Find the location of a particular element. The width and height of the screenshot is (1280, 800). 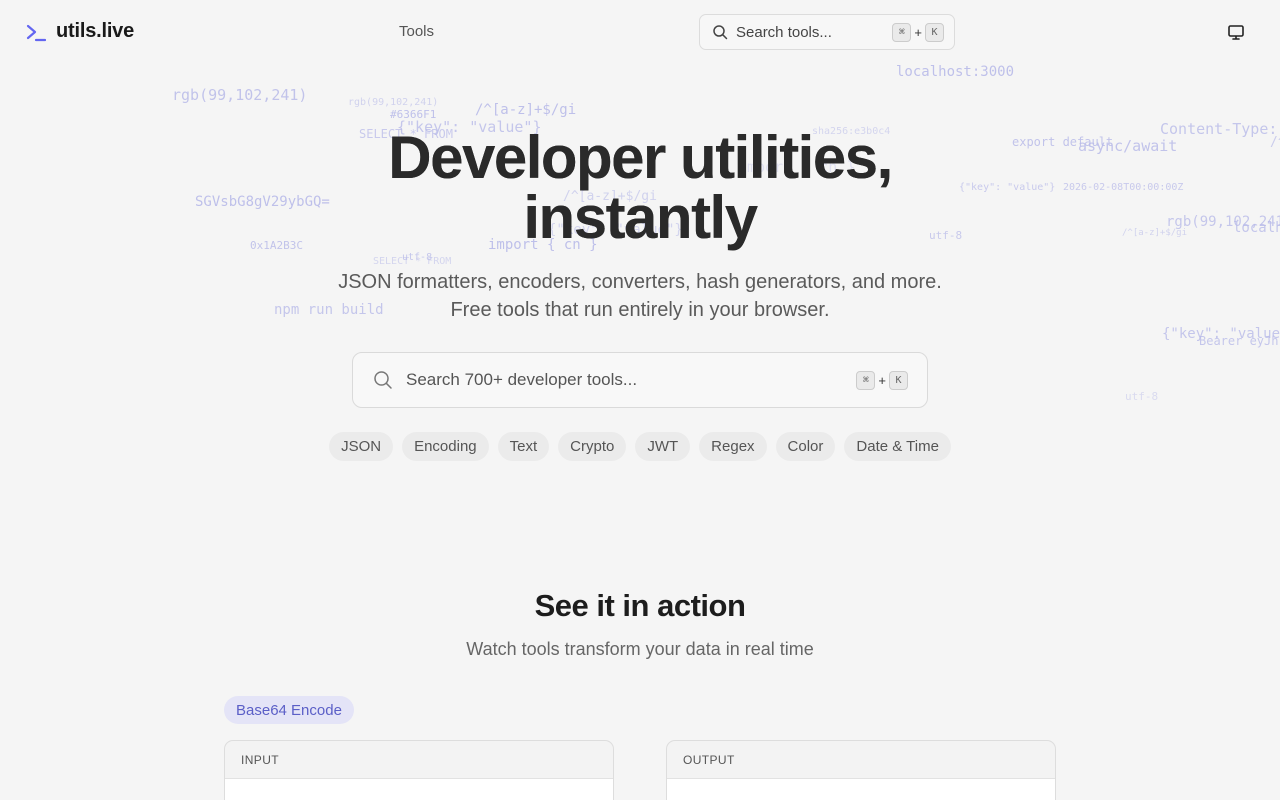

input-panel-label: INPUT is located at coordinates (419, 760).